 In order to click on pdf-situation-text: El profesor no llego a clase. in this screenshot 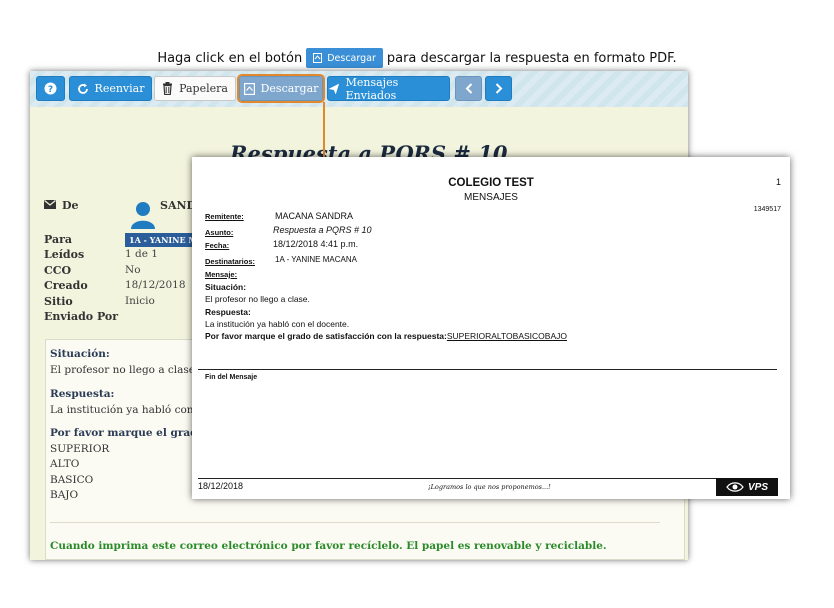, I will do `click(257, 299)`.